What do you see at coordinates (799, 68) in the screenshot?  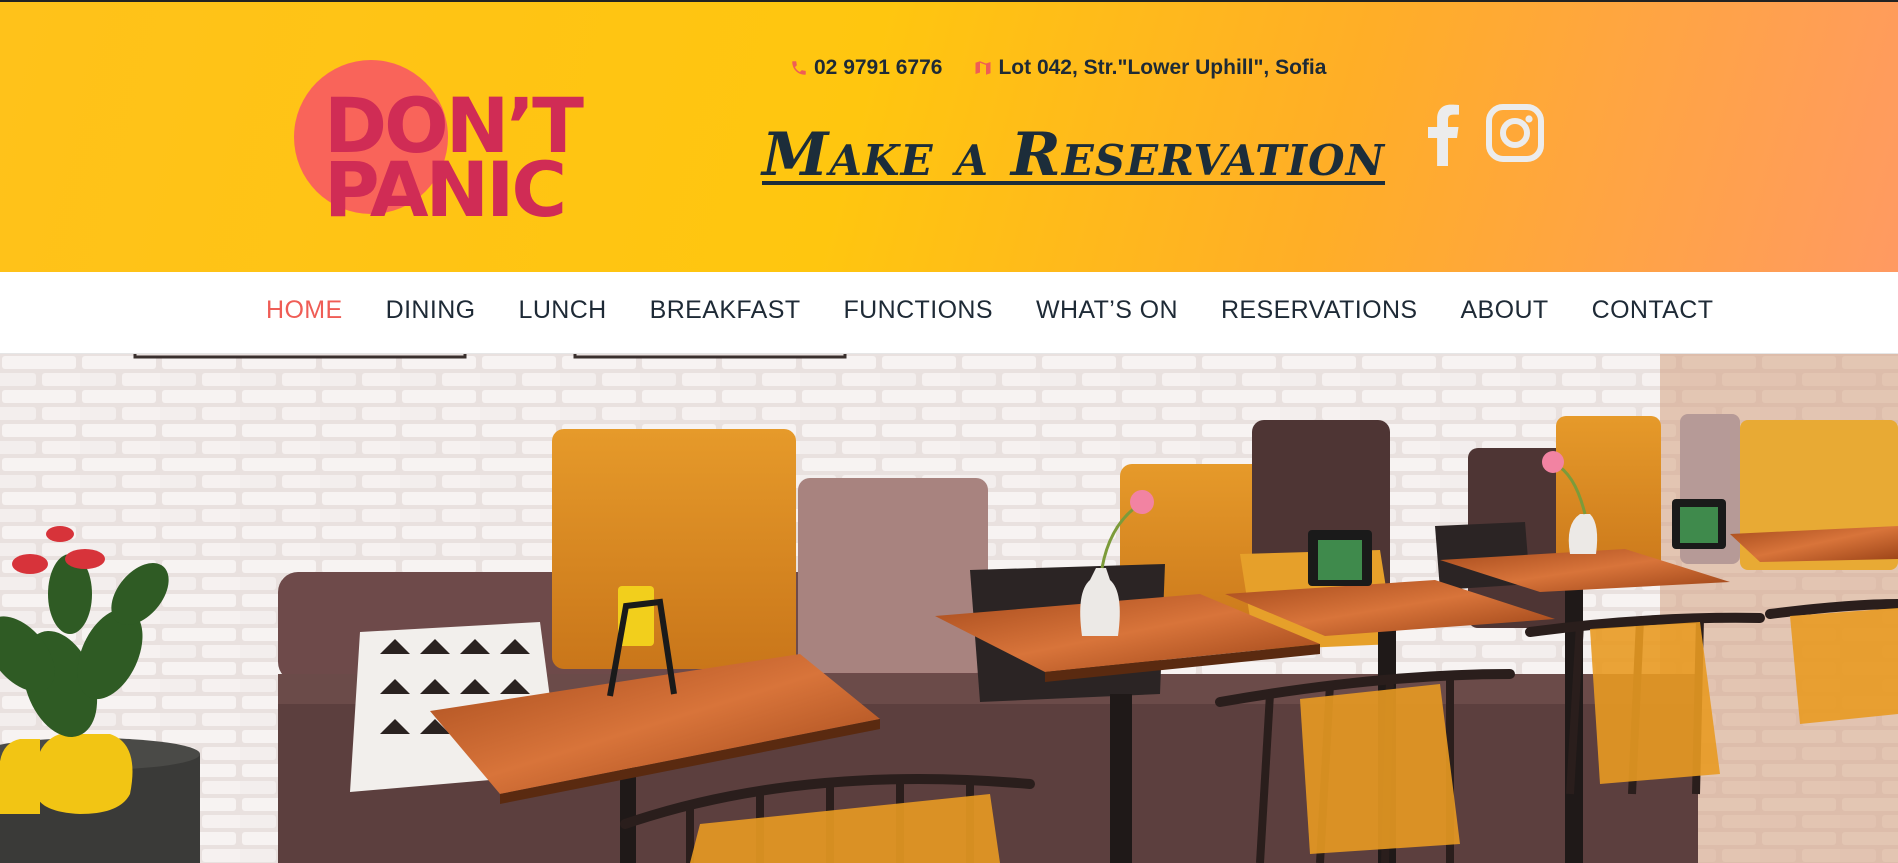 I see `phone-icon` at bounding box center [799, 68].